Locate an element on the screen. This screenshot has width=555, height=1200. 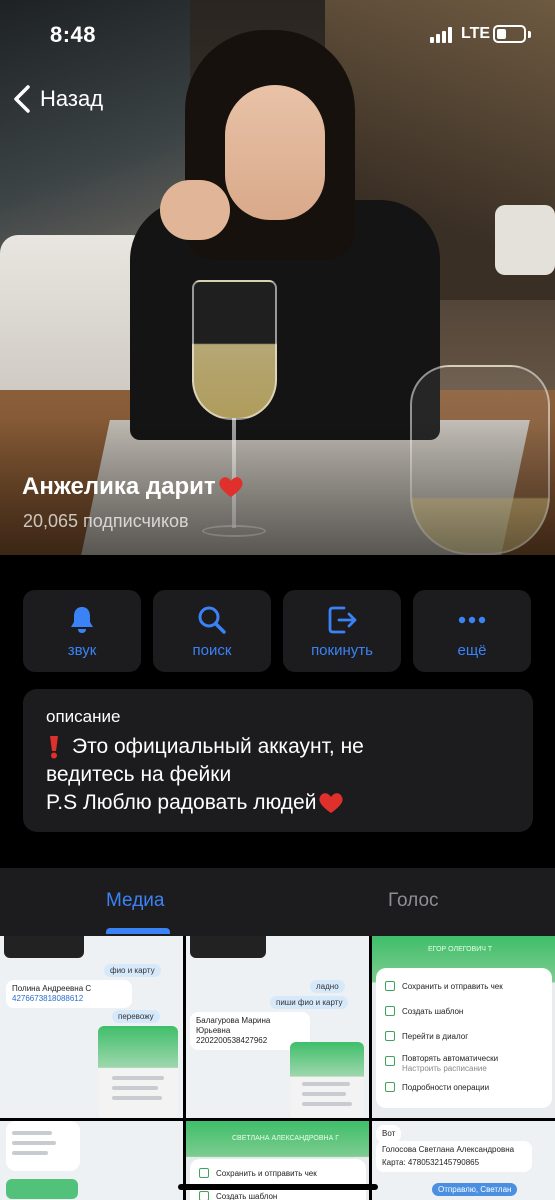
status-bar: 8:48 LTE is located at coordinates (277, 35).